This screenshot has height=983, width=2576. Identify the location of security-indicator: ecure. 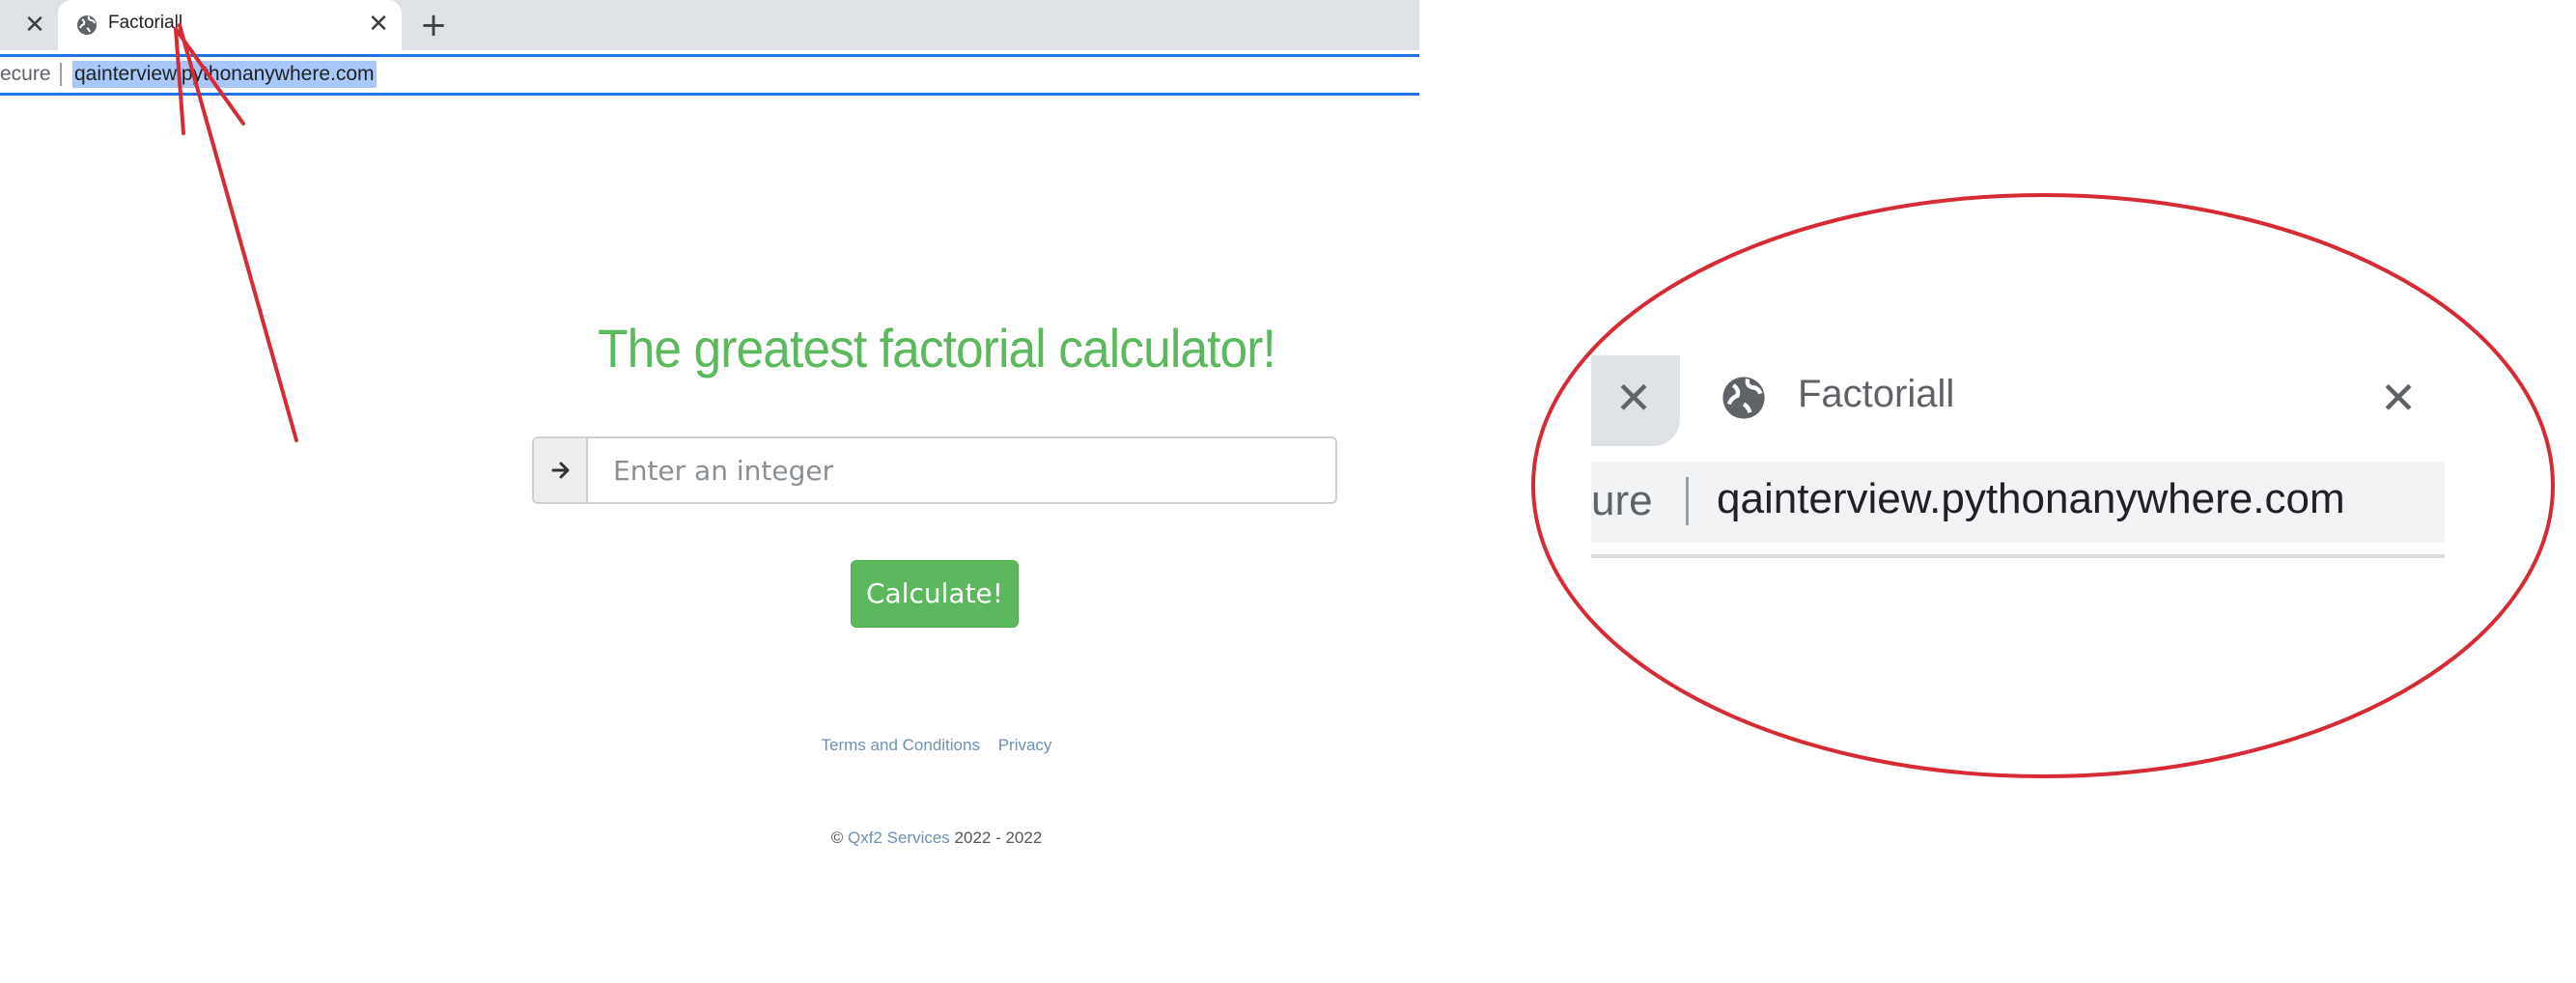
(26, 75).